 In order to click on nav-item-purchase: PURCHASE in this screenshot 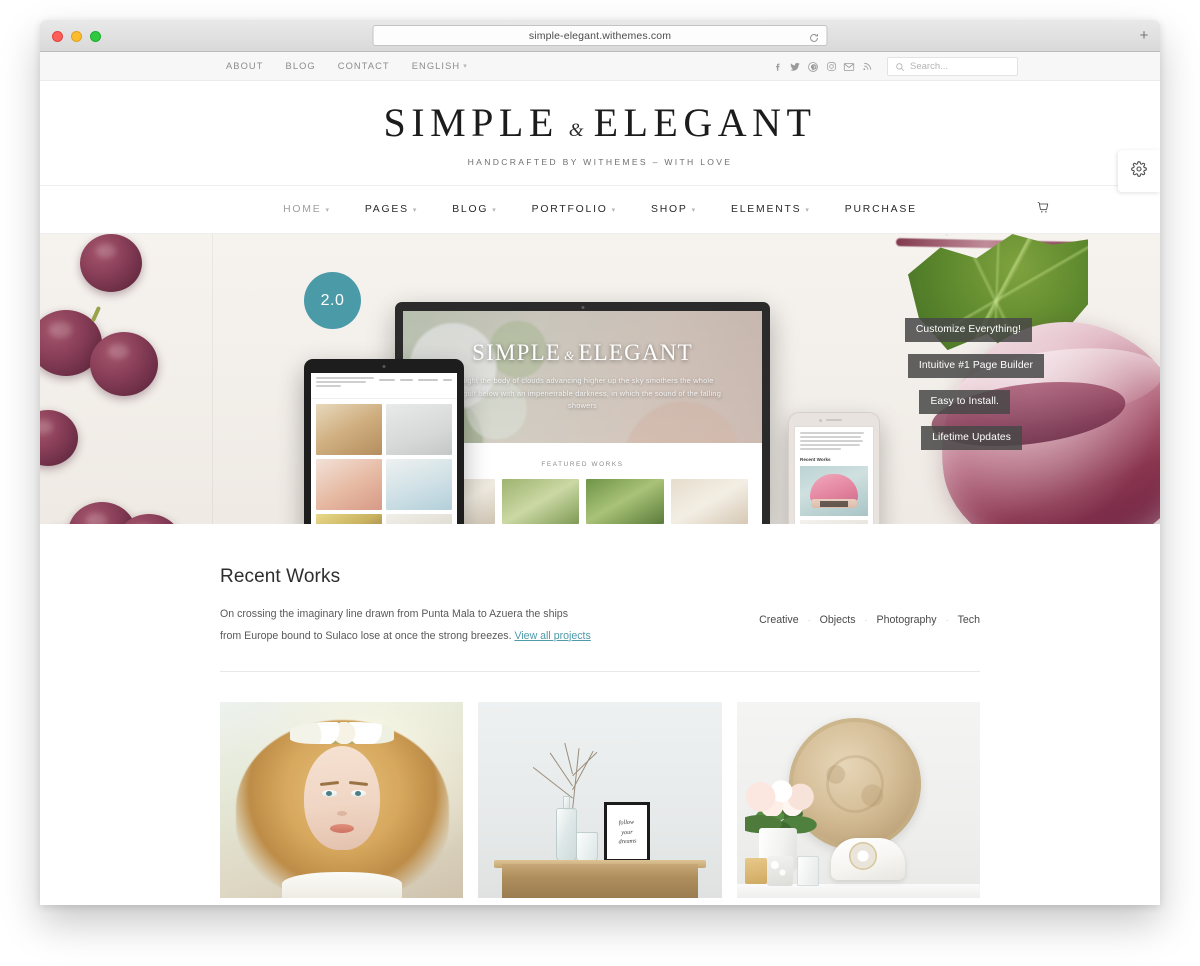, I will do `click(881, 209)`.